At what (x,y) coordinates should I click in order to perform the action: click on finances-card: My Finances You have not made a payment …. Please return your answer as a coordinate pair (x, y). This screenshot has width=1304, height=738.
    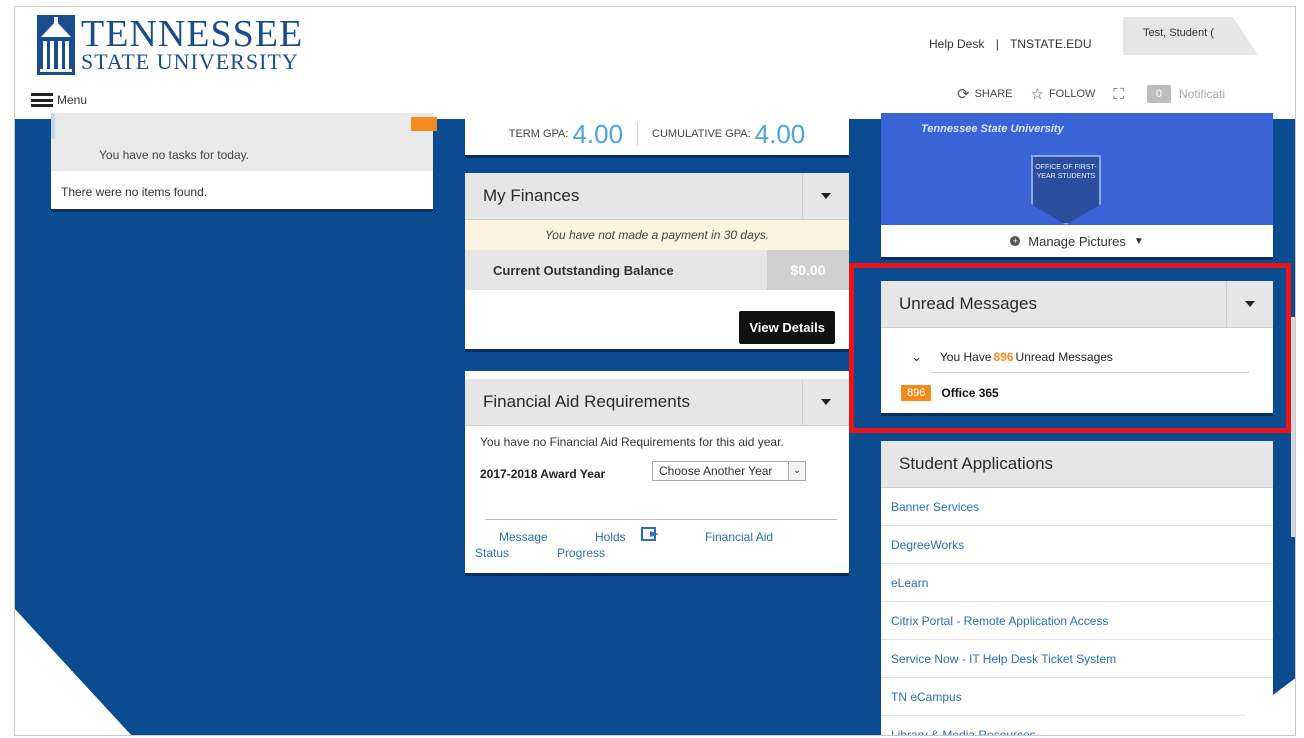
    Looking at the image, I should click on (657, 261).